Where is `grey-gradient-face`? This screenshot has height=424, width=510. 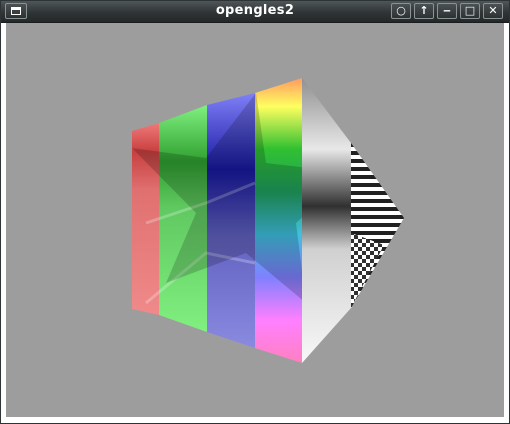
grey-gradient-face is located at coordinates (326, 220).